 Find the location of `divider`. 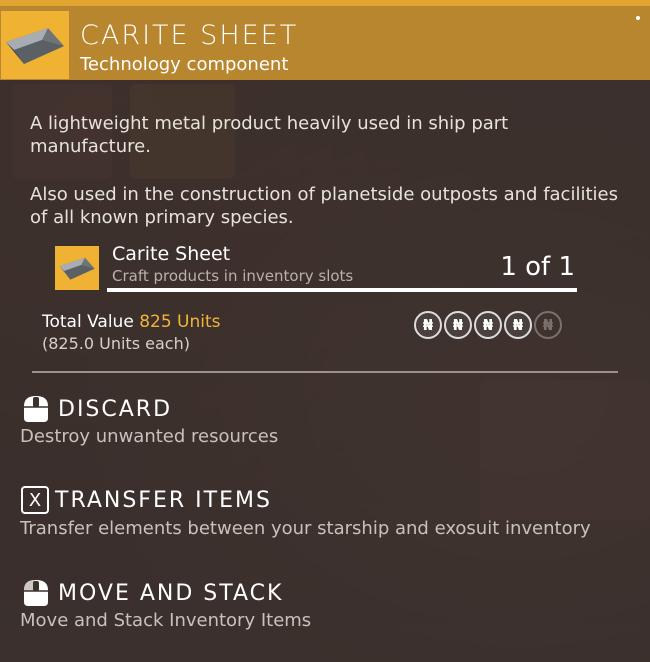

divider is located at coordinates (325, 372).